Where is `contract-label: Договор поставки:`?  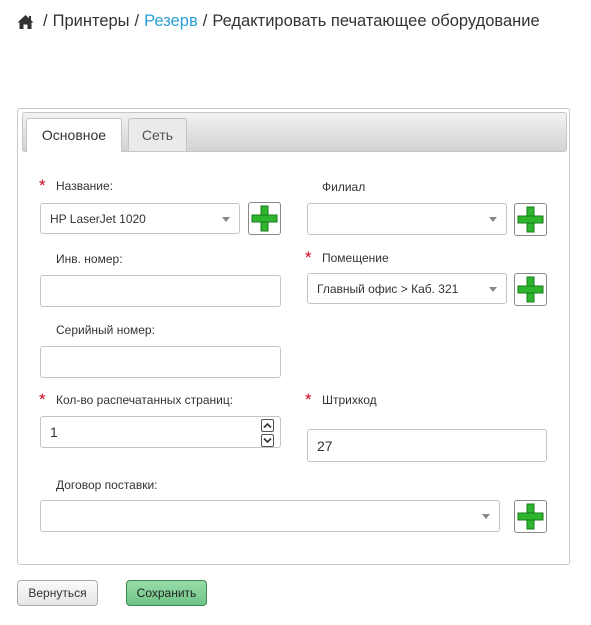 contract-label: Договор поставки: is located at coordinates (107, 485).